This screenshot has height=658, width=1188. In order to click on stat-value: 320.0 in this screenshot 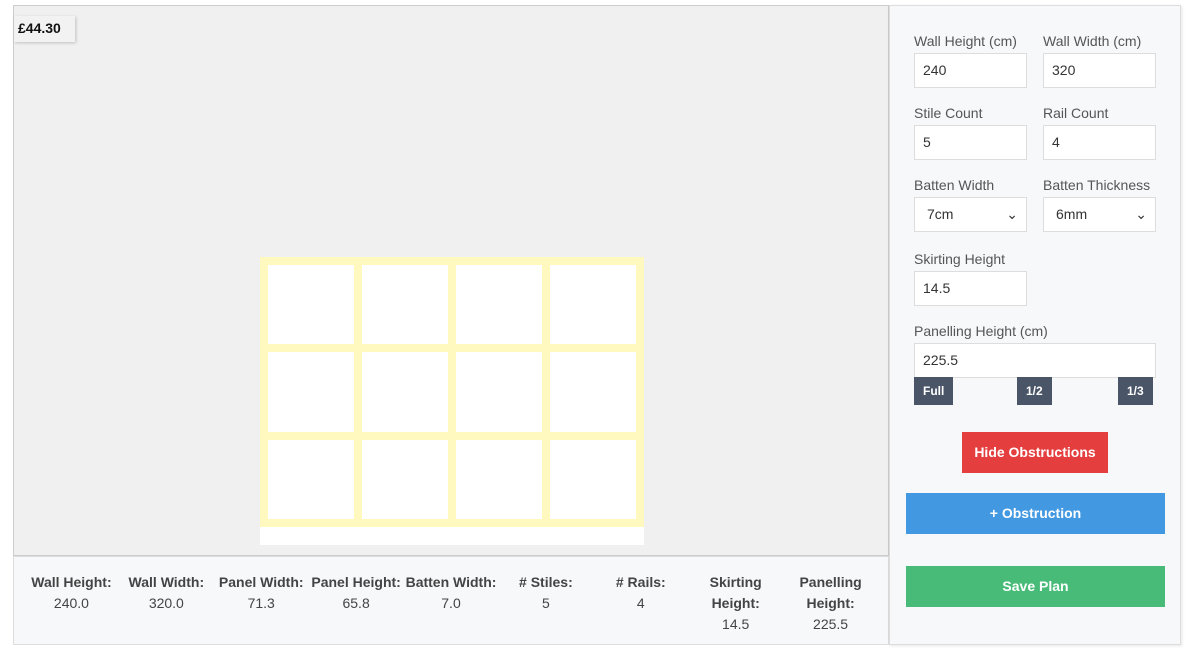, I will do `click(166, 603)`.